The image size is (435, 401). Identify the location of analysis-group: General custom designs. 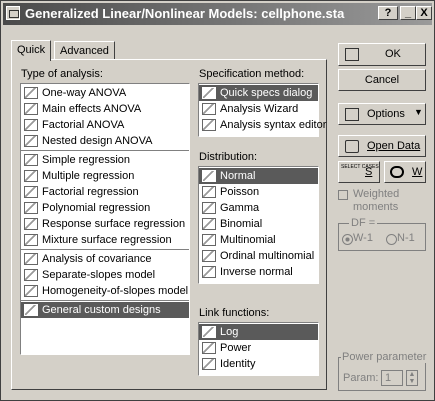
(105, 310).